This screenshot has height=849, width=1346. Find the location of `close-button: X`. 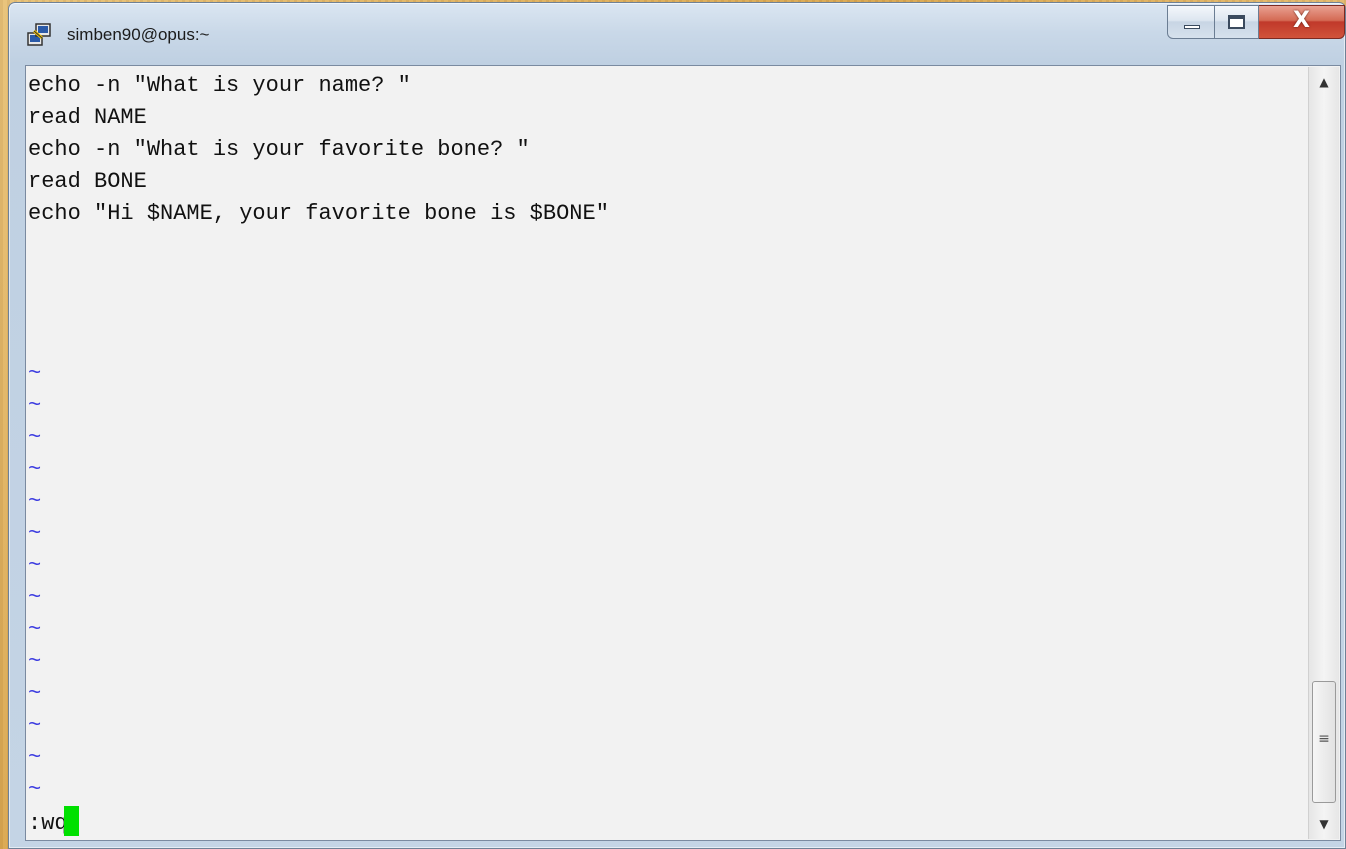

close-button: X is located at coordinates (1302, 22).